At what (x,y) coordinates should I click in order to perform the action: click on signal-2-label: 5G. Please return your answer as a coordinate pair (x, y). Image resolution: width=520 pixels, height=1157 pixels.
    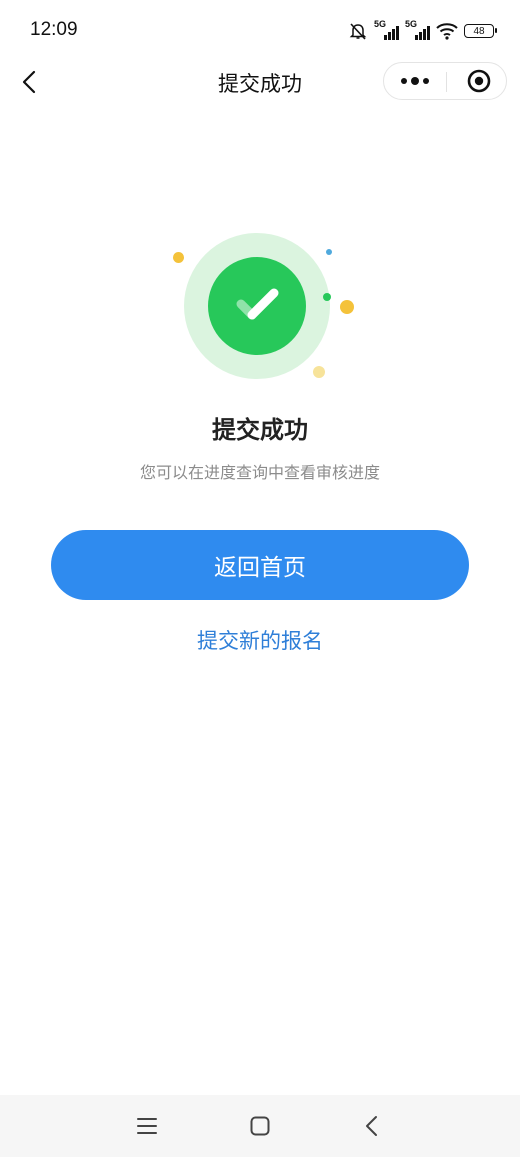
    Looking at the image, I should click on (411, 24).